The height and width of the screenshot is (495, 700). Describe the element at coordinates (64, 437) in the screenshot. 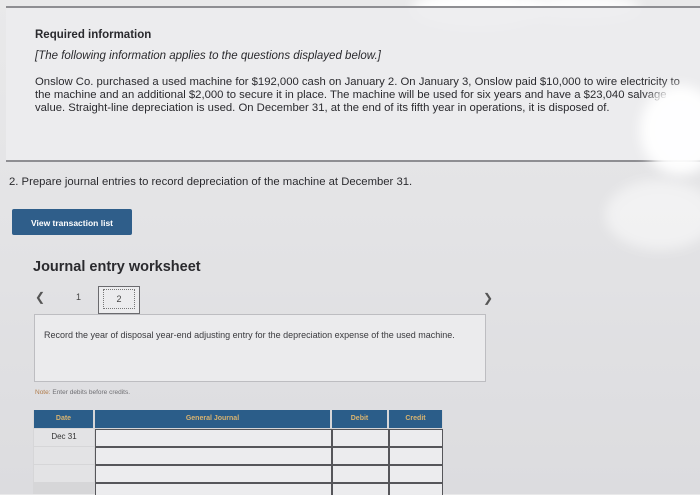

I see `row-1-date: Dec 31` at that location.